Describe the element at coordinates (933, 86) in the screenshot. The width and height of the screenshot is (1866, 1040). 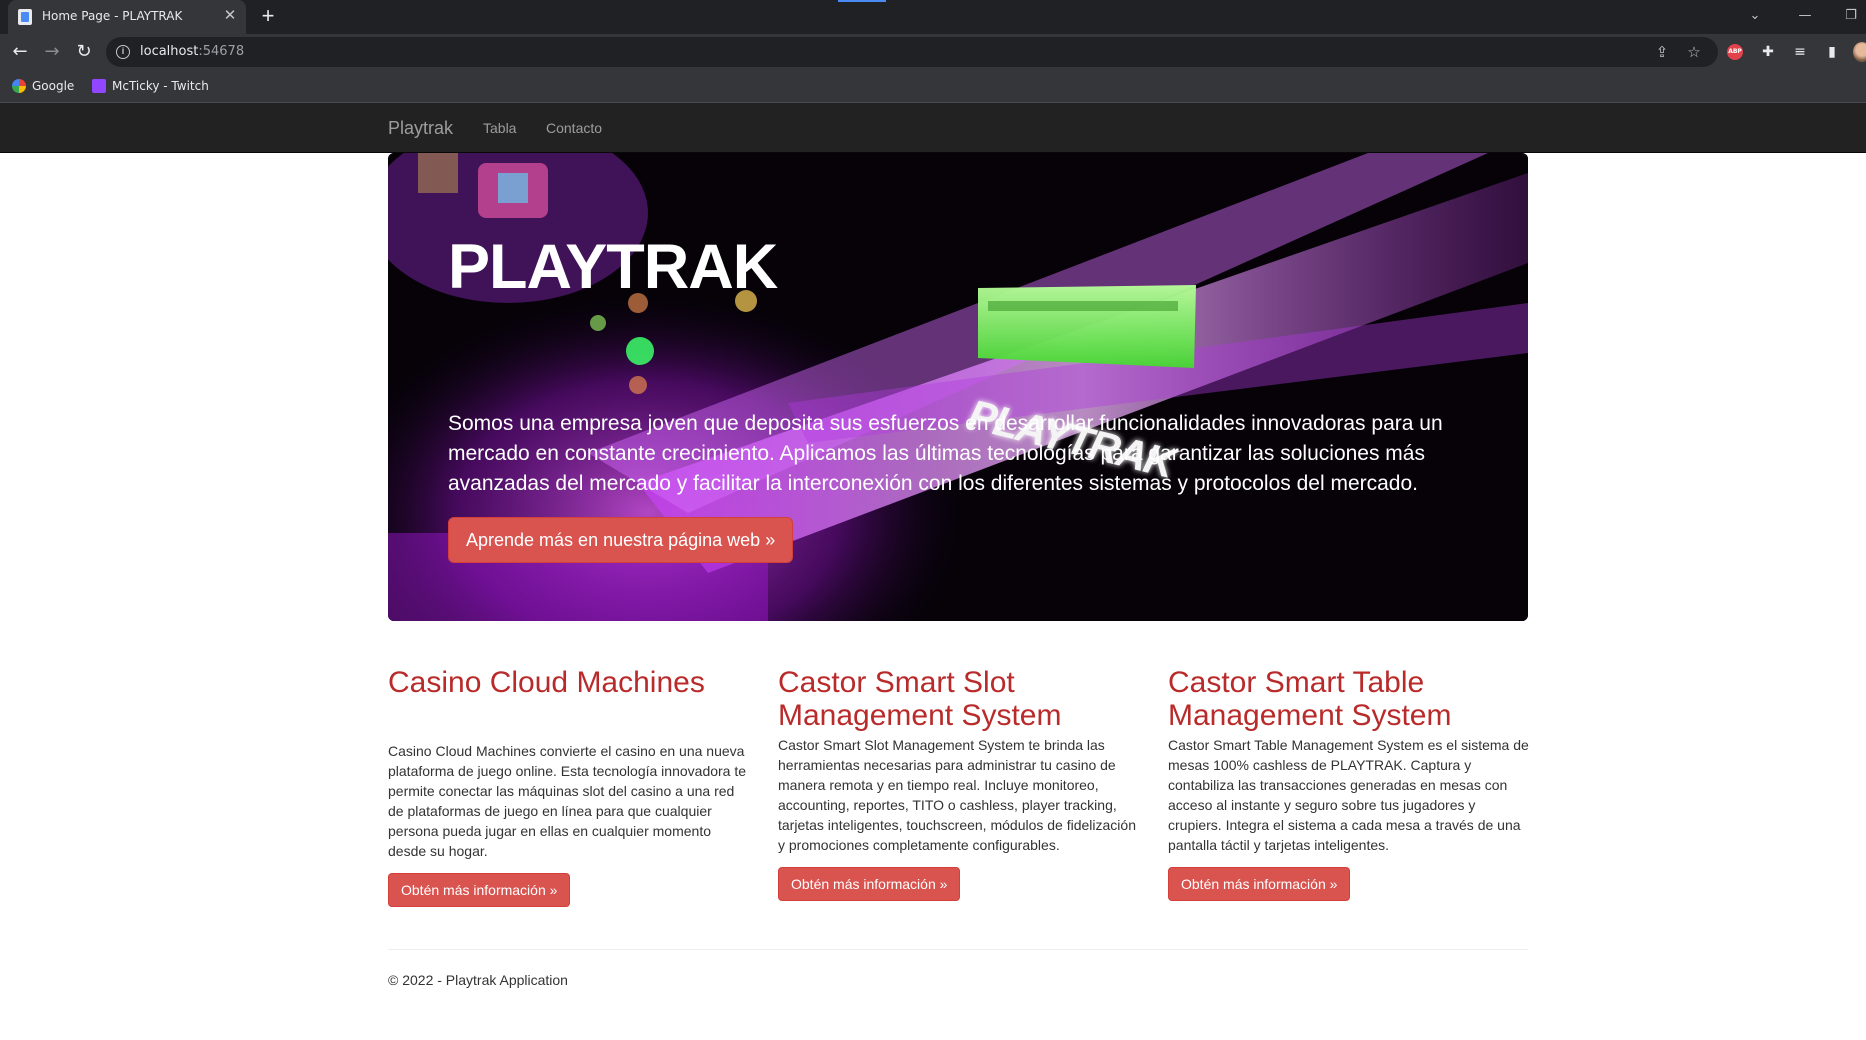
I see `bookmarks-bar: Google McTicky - Twitch` at that location.